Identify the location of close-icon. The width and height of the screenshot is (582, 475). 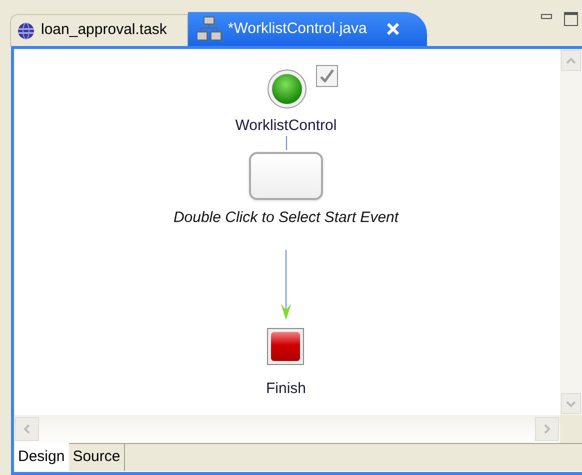
(392, 29).